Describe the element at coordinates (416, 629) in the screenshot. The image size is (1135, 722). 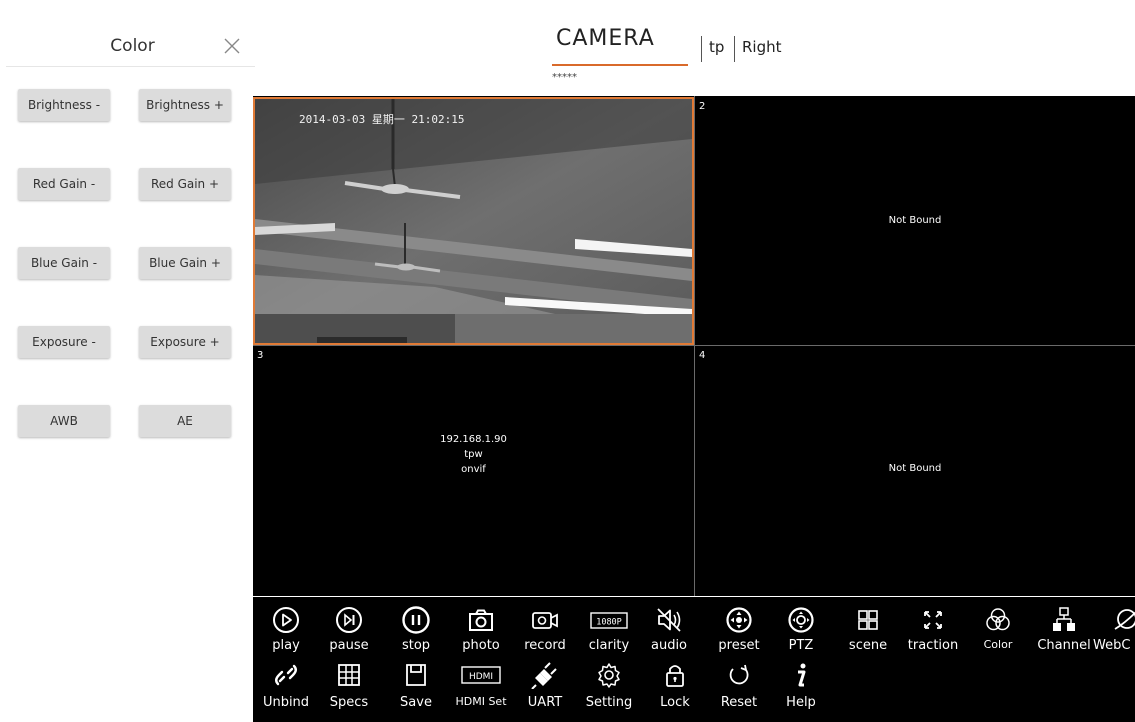
I see `stop-button: stop` at that location.